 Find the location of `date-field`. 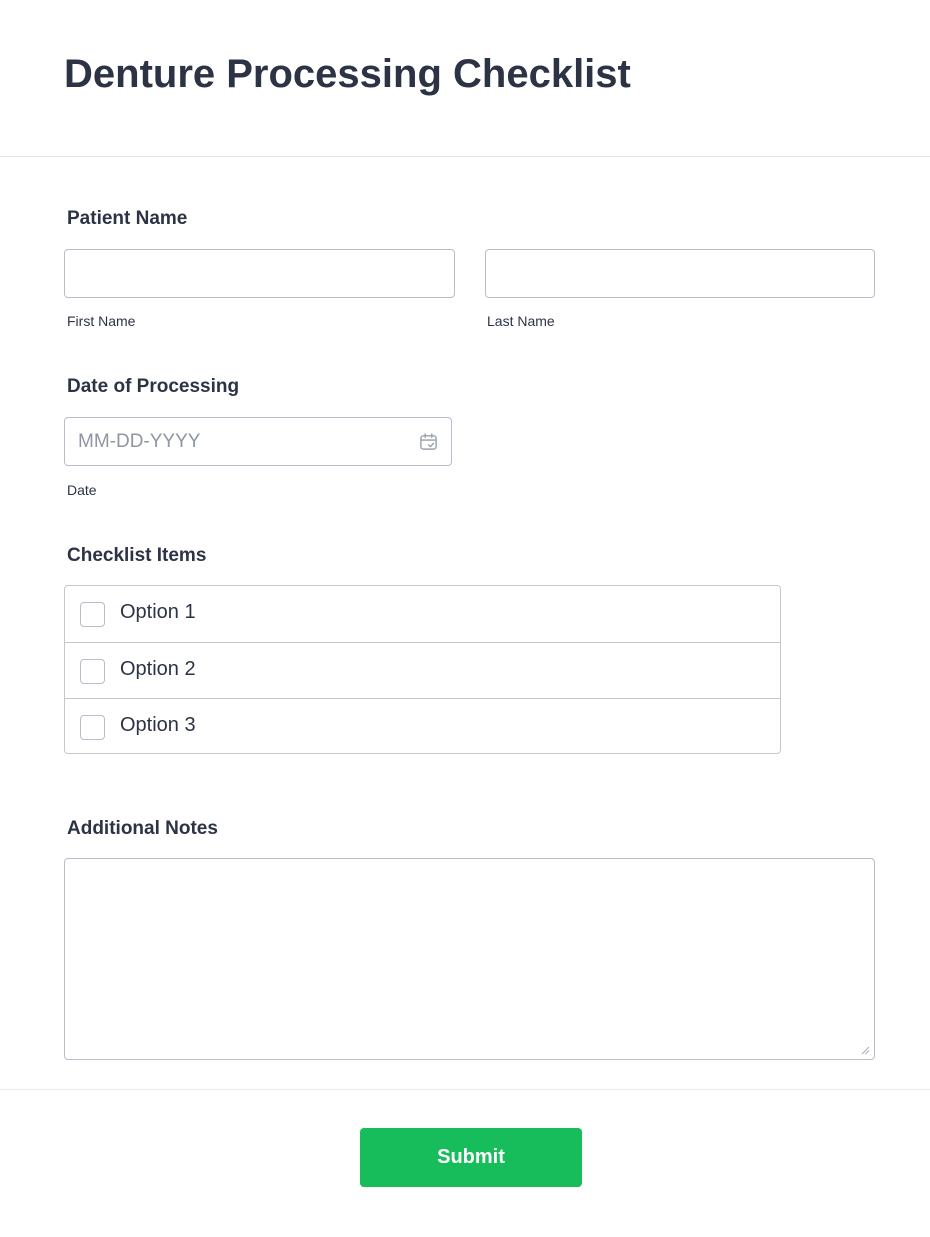

date-field is located at coordinates (258, 441).